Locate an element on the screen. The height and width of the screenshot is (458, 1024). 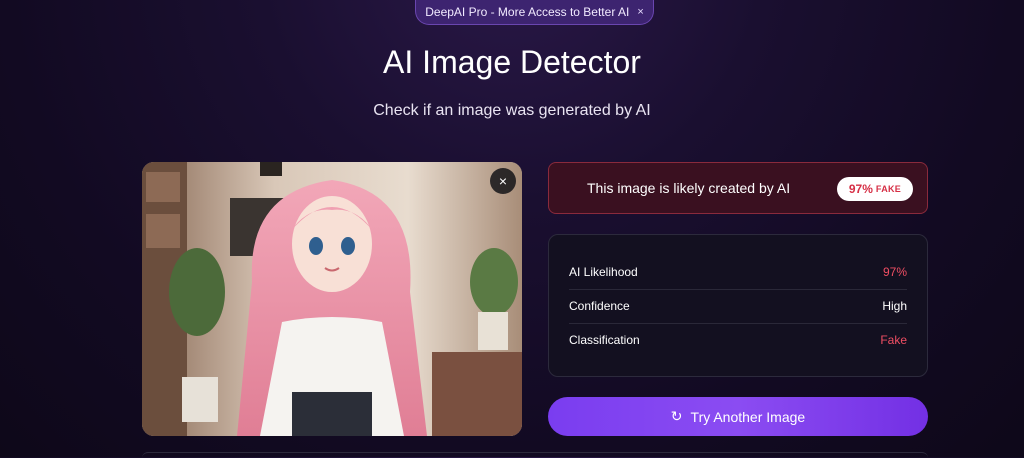
refresh-icon: ↻ is located at coordinates (676, 416).